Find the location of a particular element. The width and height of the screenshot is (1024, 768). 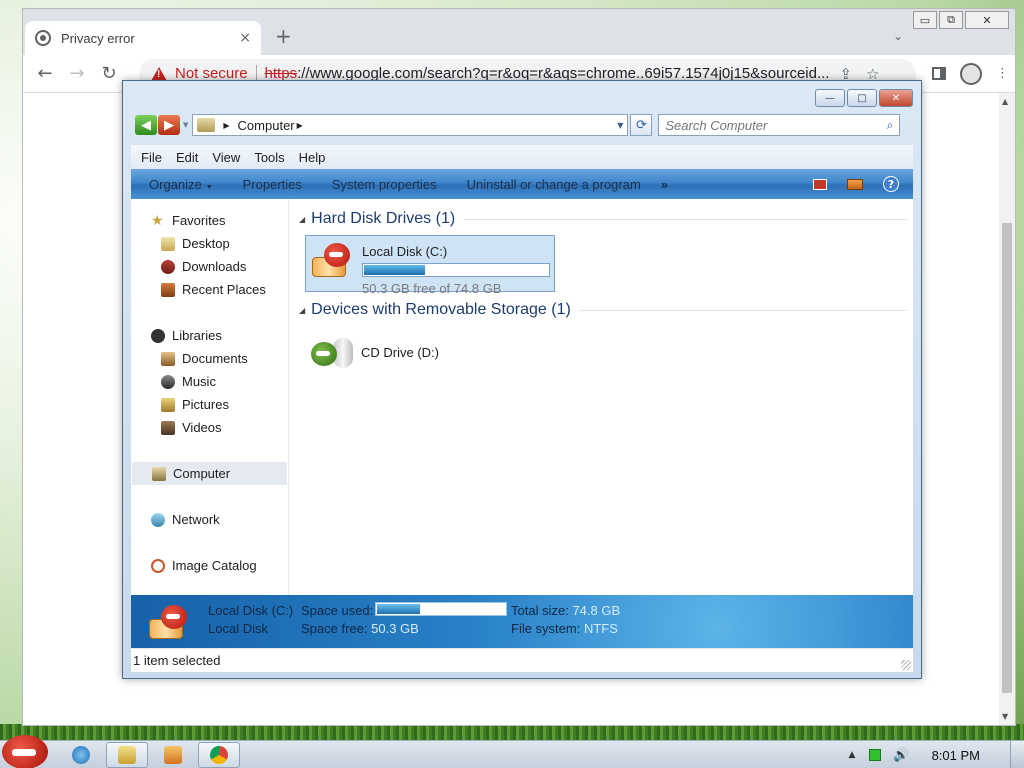

preview-pane-icon is located at coordinates (855, 184).